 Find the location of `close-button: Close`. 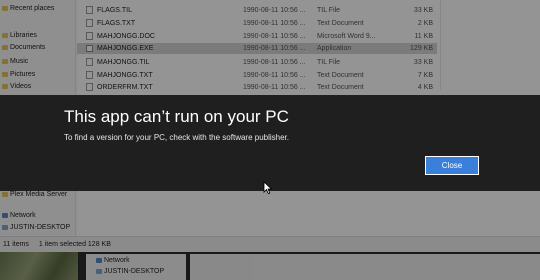

close-button: Close is located at coordinates (452, 165).